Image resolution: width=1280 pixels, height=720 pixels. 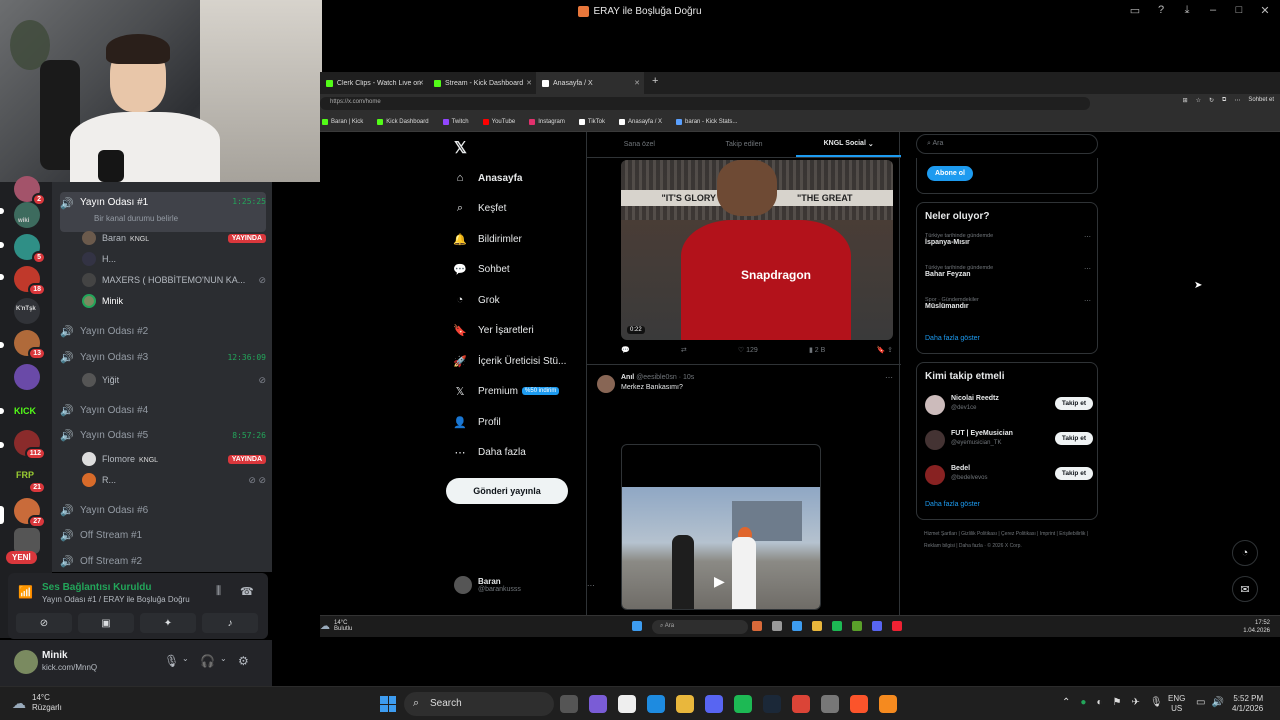 I want to click on grok-icon: ◔, so click(x=1245, y=553).